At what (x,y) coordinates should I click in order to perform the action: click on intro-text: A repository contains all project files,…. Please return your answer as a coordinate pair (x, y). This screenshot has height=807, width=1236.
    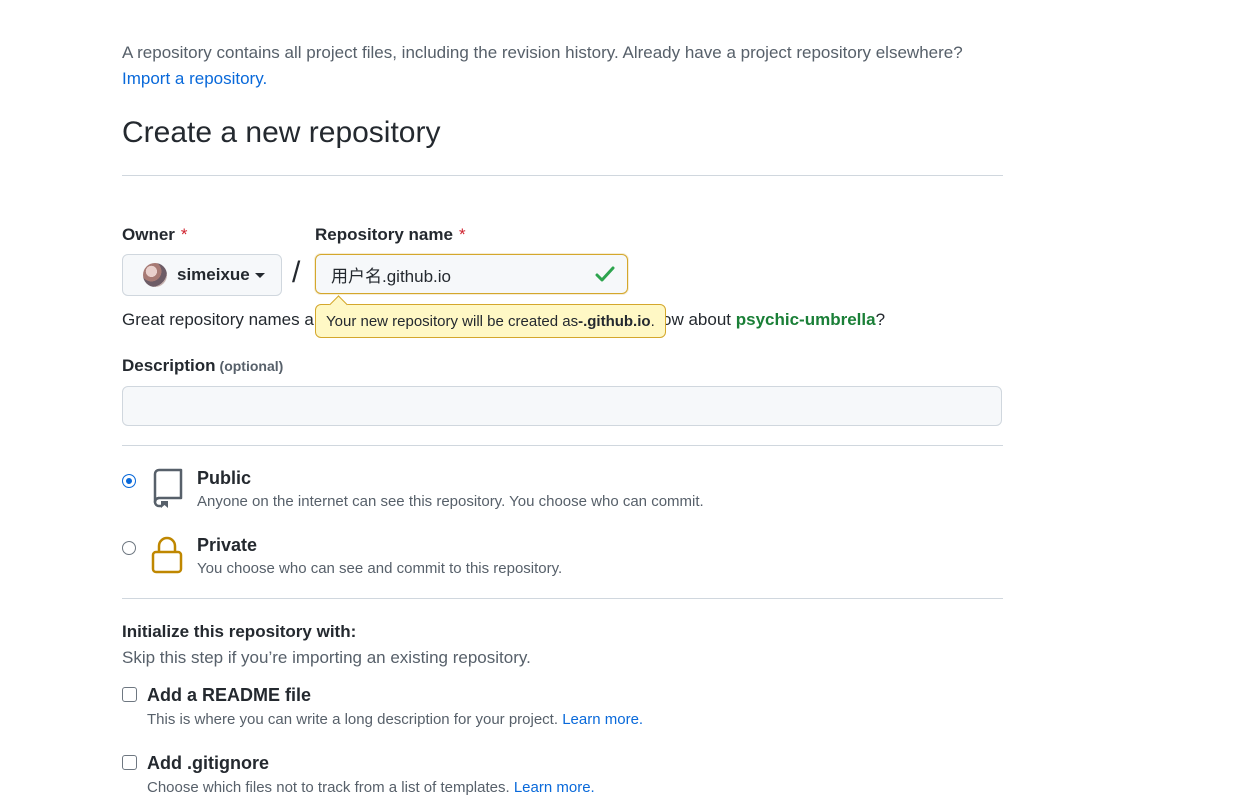
    Looking at the image, I should click on (572, 66).